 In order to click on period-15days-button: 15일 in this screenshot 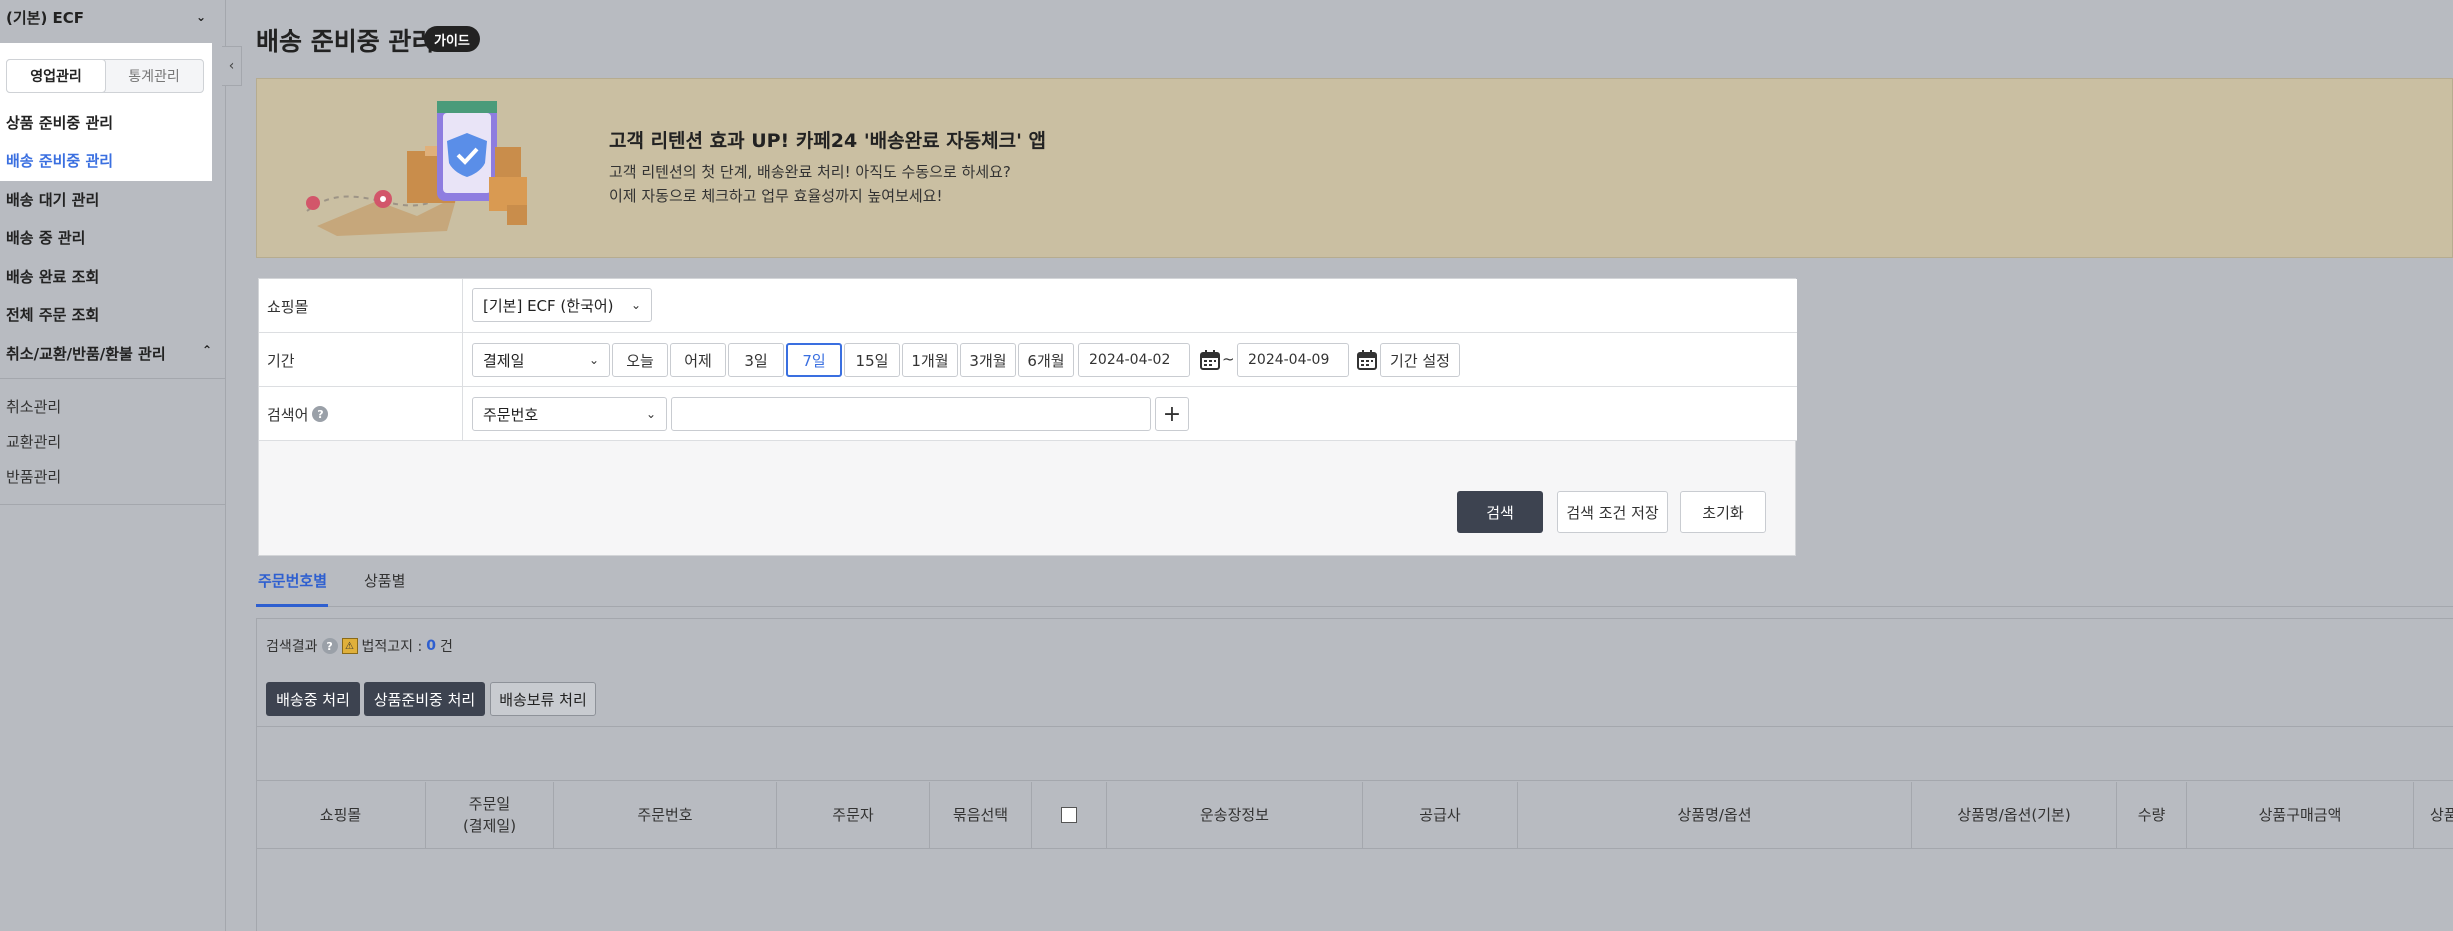, I will do `click(872, 360)`.